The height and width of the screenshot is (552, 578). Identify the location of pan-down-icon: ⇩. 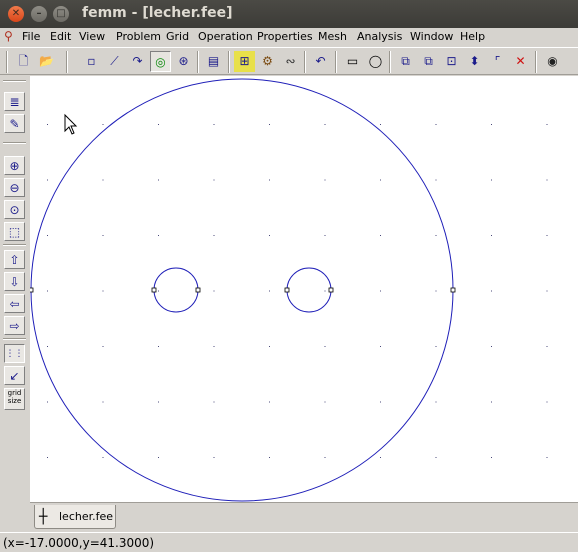
(14, 281).